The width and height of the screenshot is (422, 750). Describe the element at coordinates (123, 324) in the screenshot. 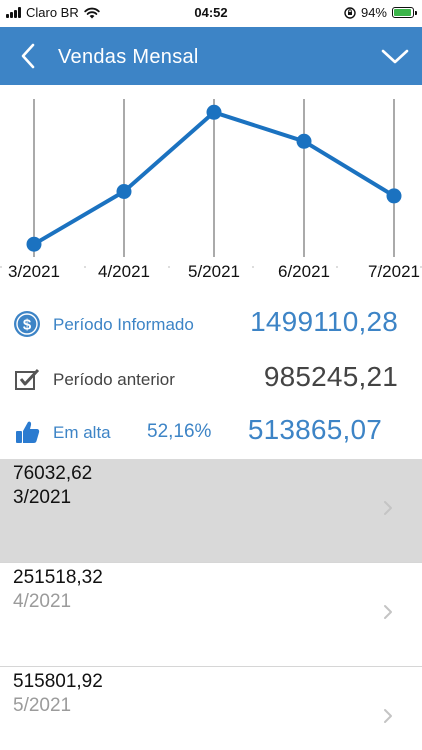

I see `informado-label: Período Informado` at that location.